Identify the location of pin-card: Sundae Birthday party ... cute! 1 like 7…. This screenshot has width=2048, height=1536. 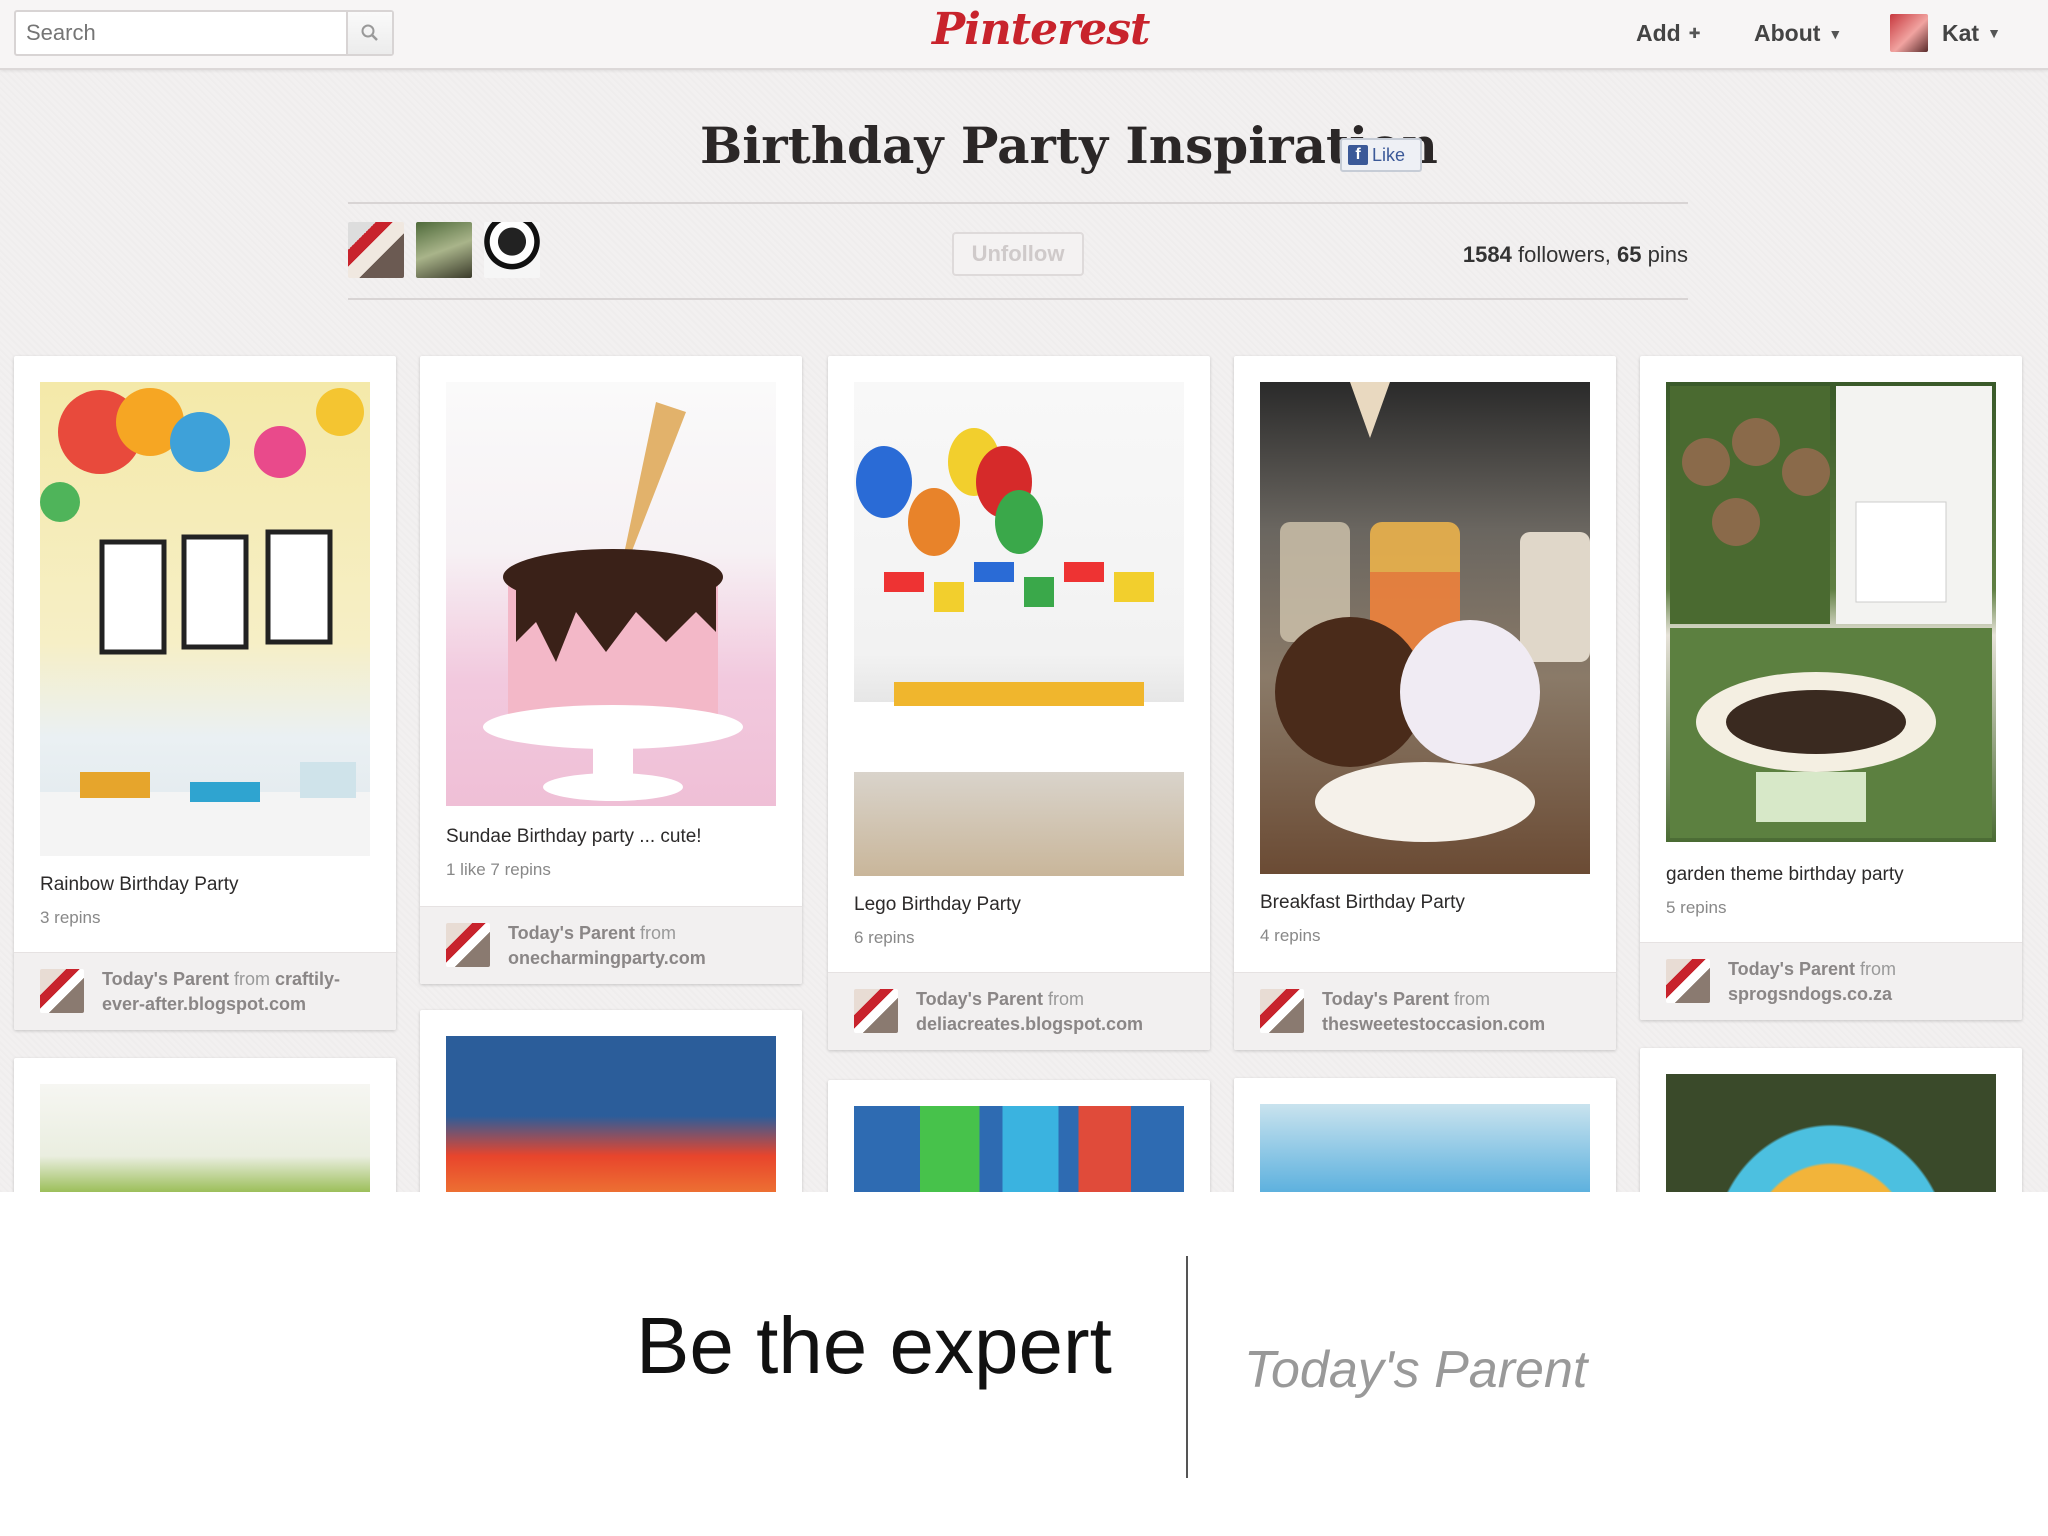
(611, 670).